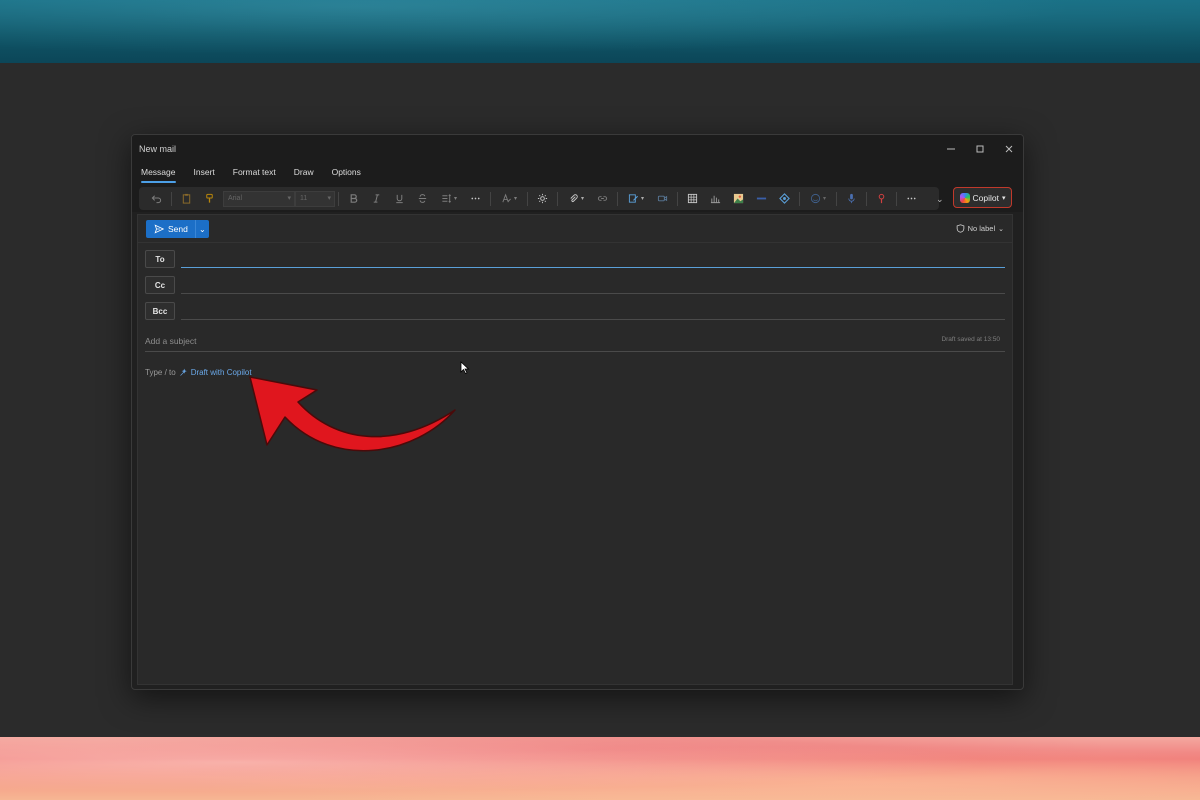 The image size is (1200, 800). What do you see at coordinates (662, 199) in the screenshot?
I see `teams-meeting-button` at bounding box center [662, 199].